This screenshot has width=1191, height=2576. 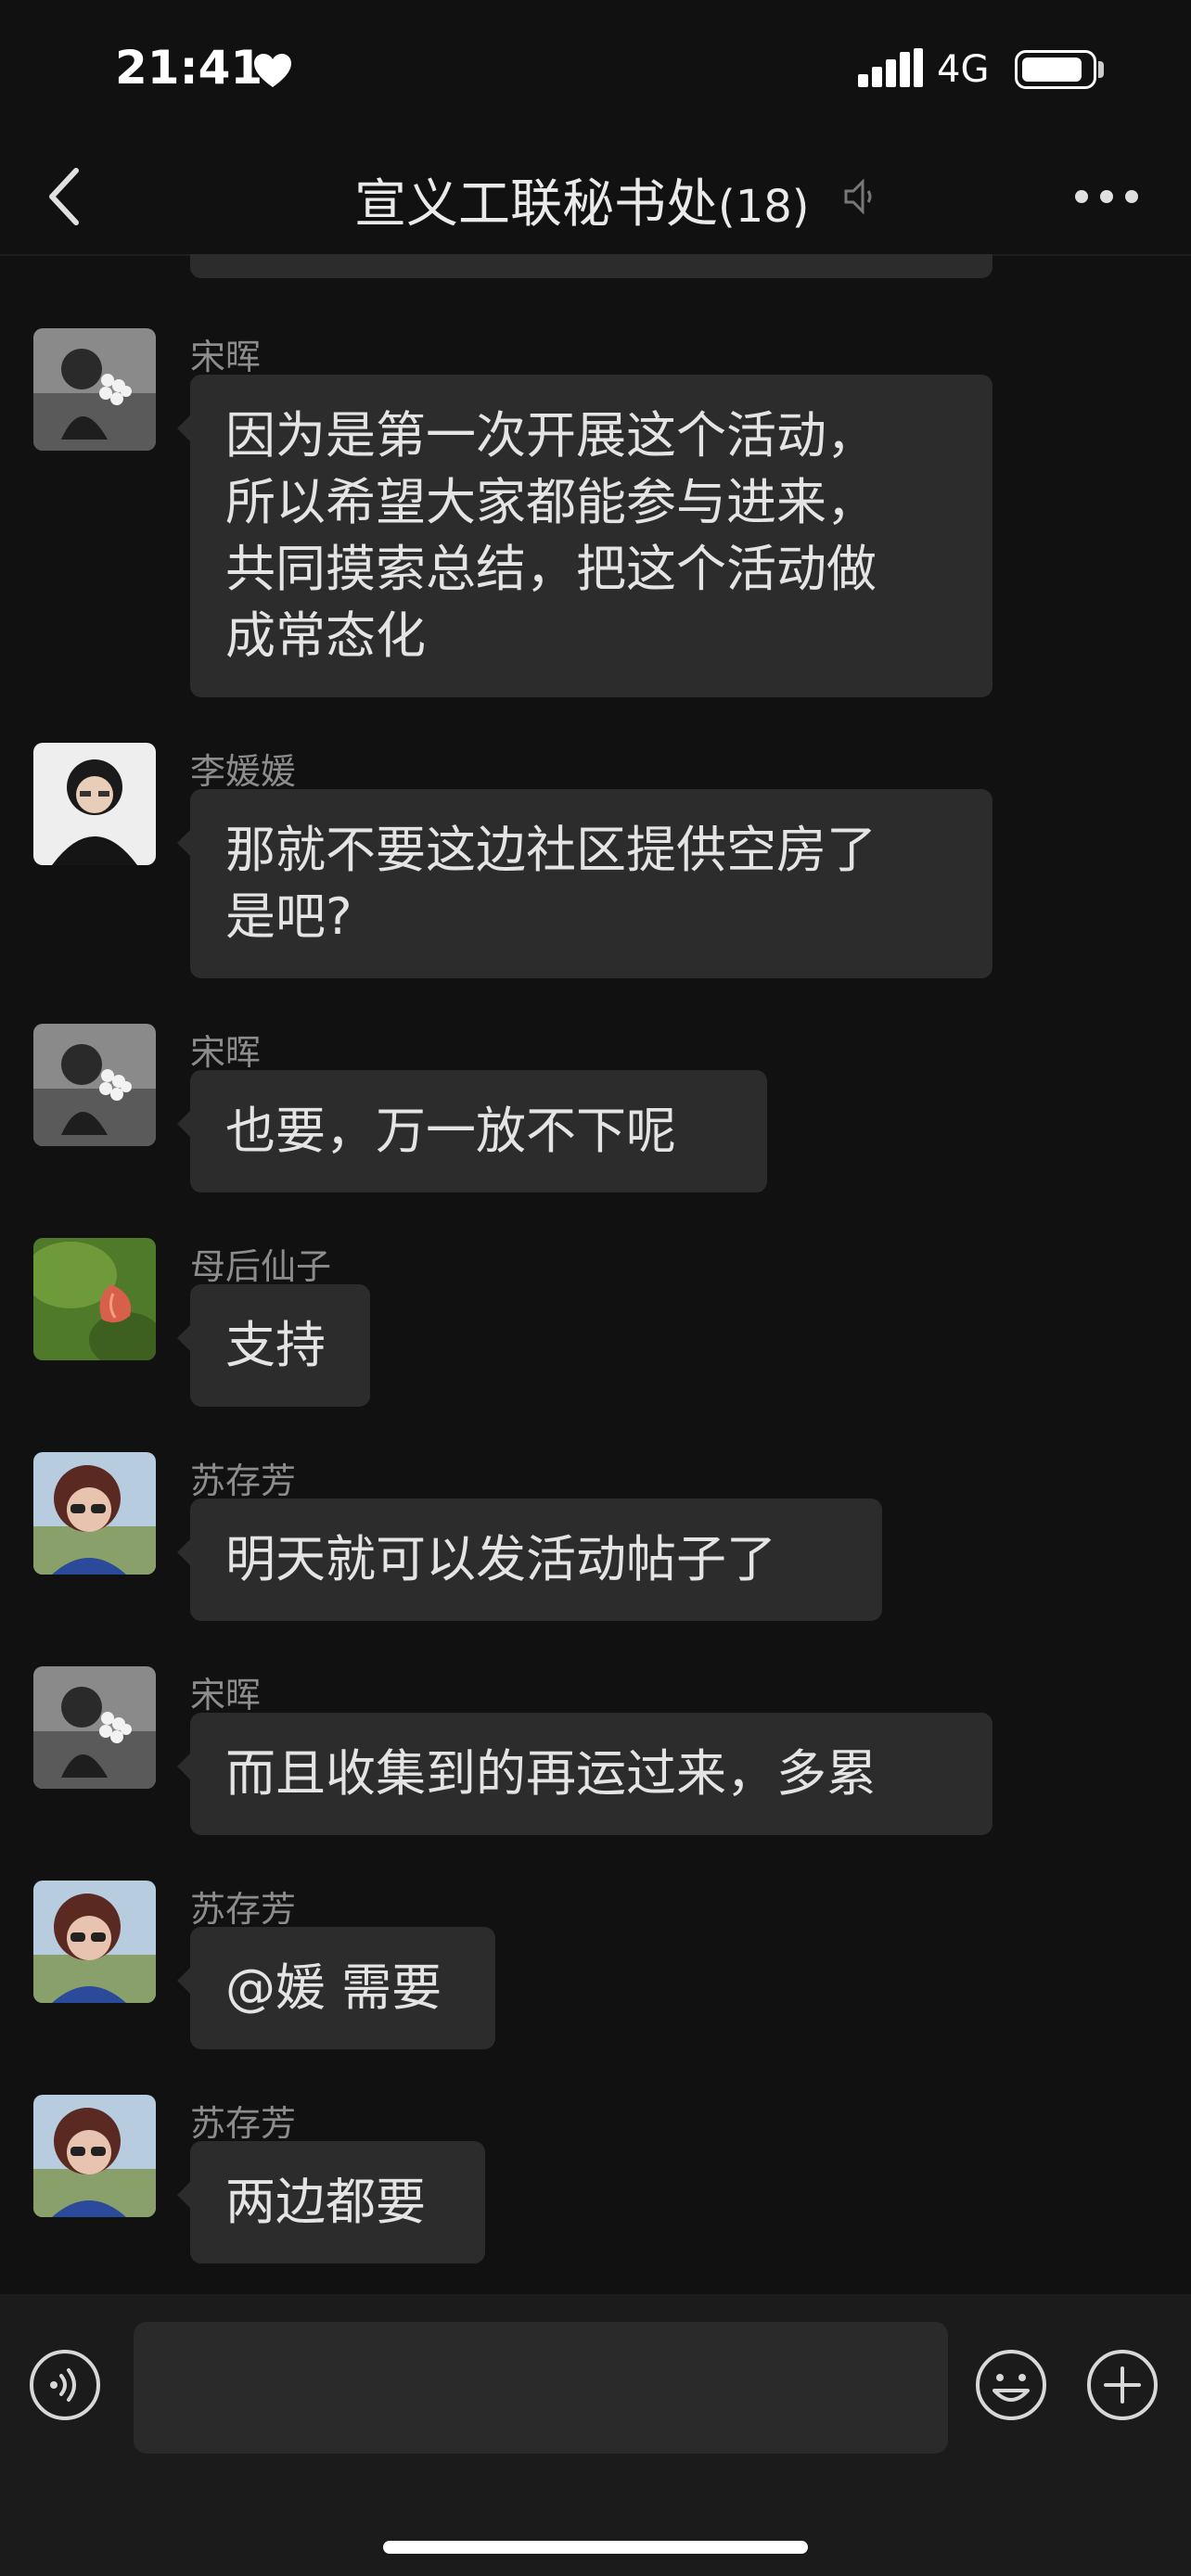 I want to click on message-line: 也要，万一放不下呢, so click(x=450, y=1131).